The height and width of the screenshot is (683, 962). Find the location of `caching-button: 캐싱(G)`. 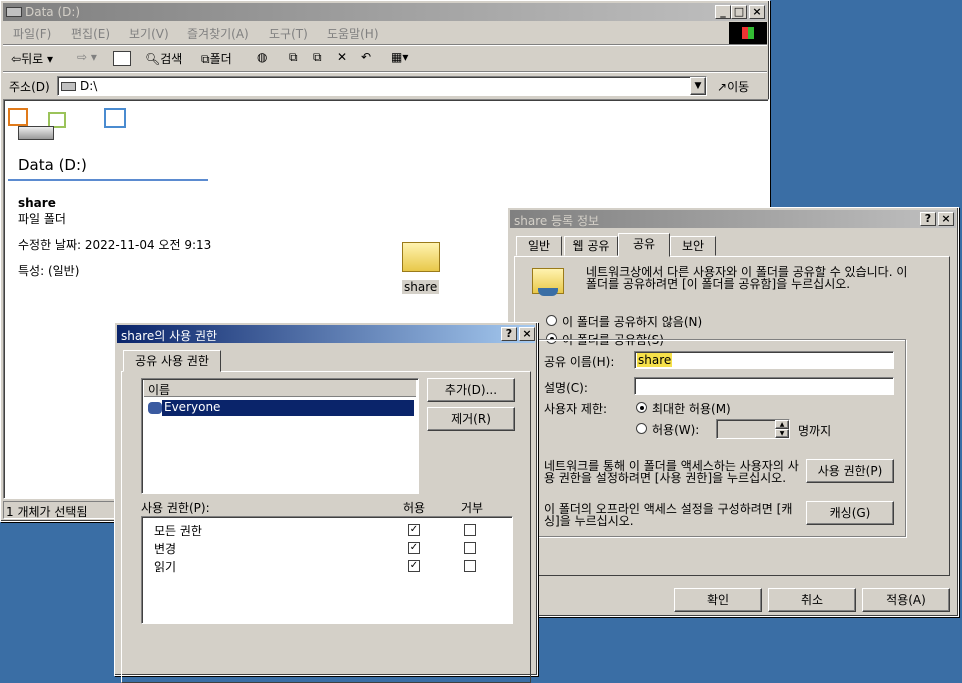

caching-button: 캐싱(G) is located at coordinates (850, 513).